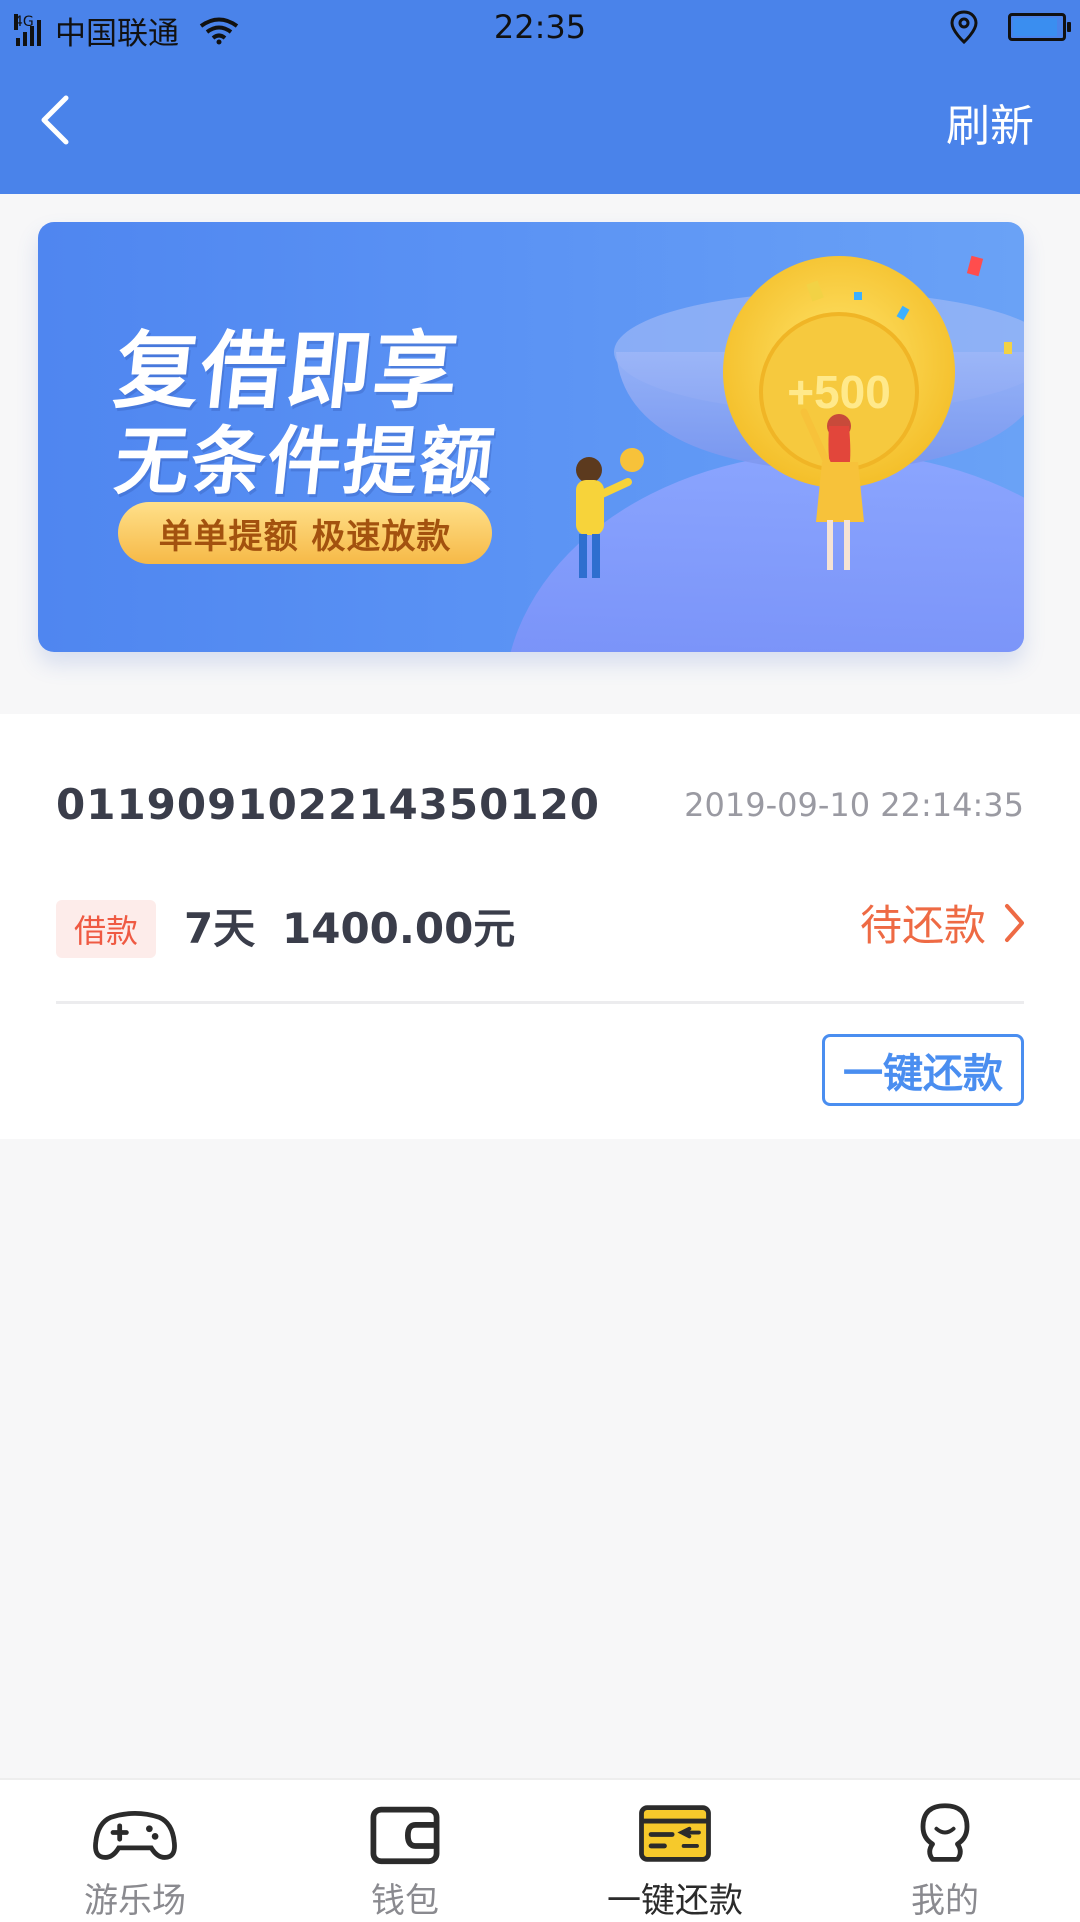 The image size is (1080, 1922). Describe the element at coordinates (305, 462) in the screenshot. I see `banner-title-line2: 无条件提额` at that location.